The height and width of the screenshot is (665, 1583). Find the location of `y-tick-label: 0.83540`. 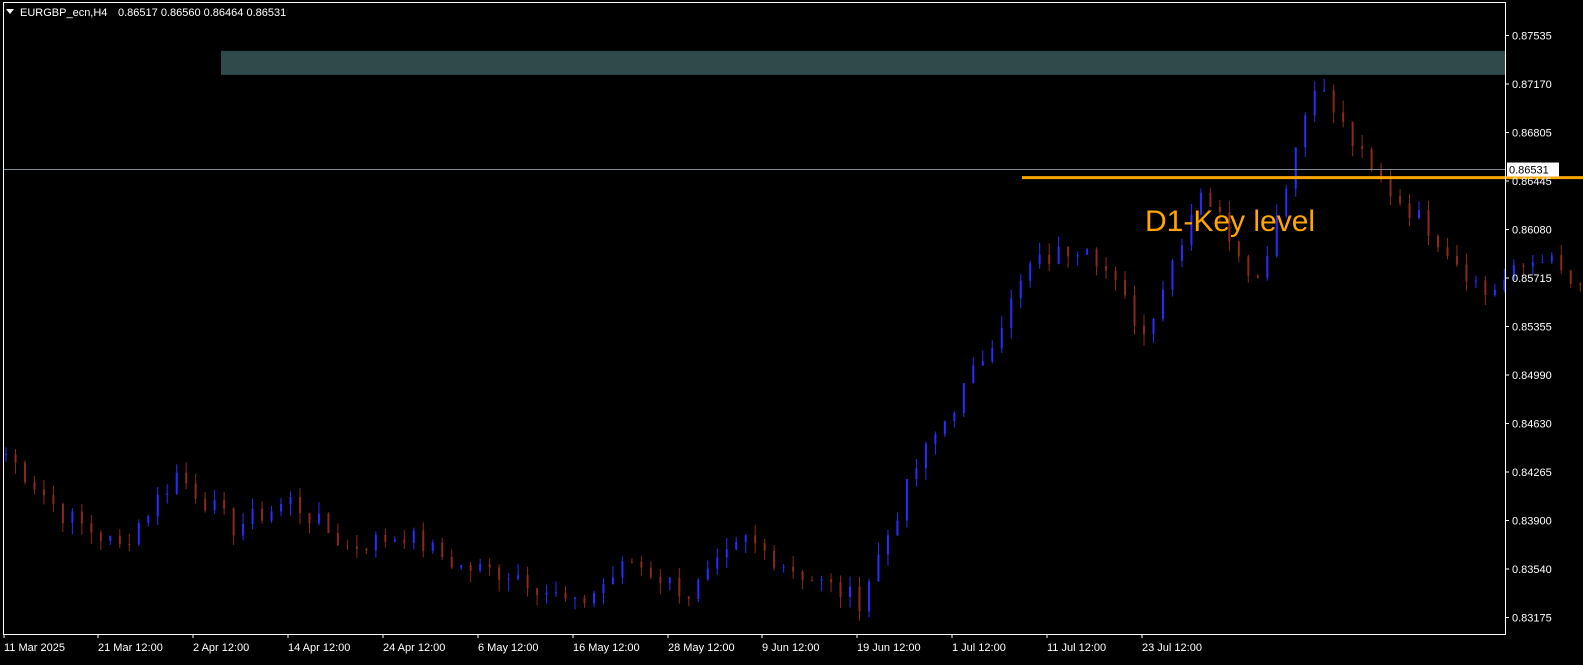

y-tick-label: 0.83540 is located at coordinates (1532, 570).